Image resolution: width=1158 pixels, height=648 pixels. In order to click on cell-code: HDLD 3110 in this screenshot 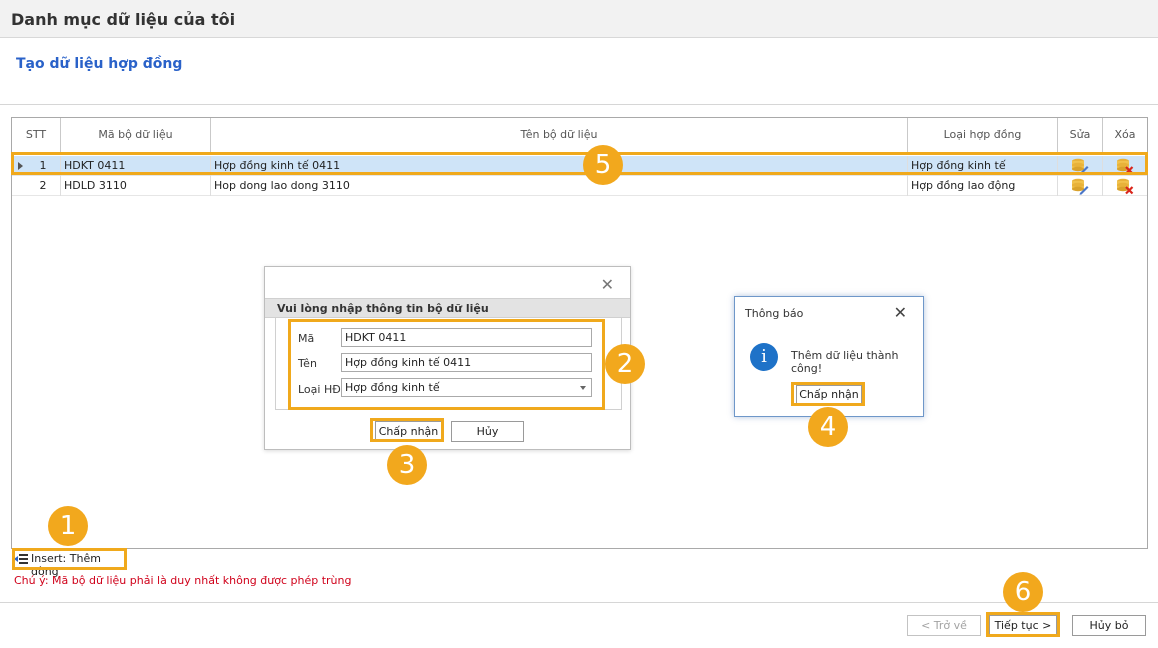, I will do `click(136, 186)`.